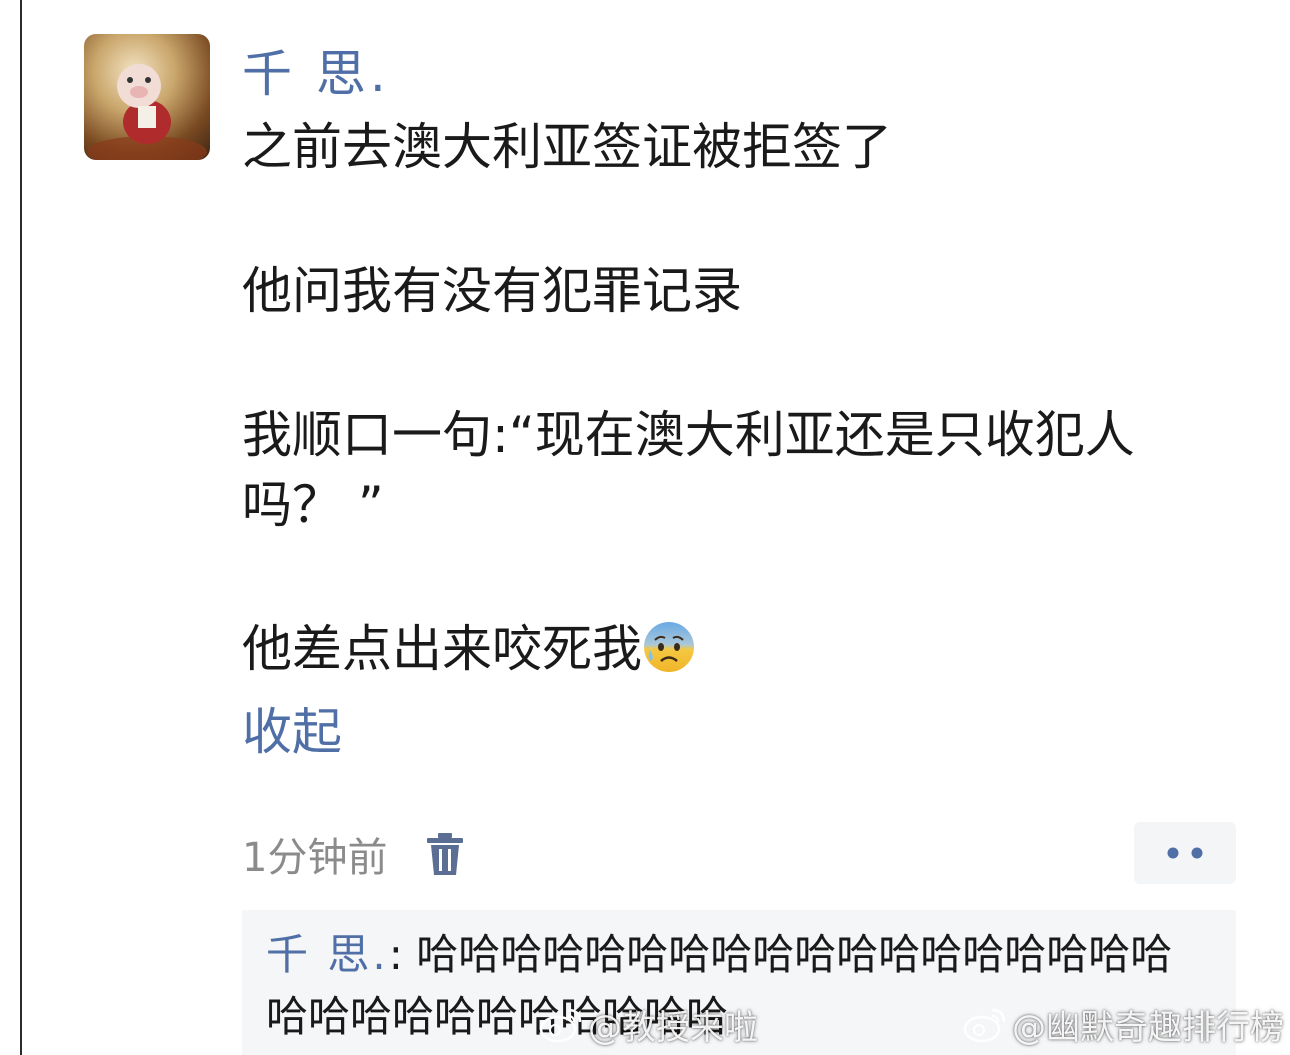 Image resolution: width=1290 pixels, height=1055 pixels. Describe the element at coordinates (442, 649) in the screenshot. I see `post-paragraph-text: 他差点出来咬死我` at that location.